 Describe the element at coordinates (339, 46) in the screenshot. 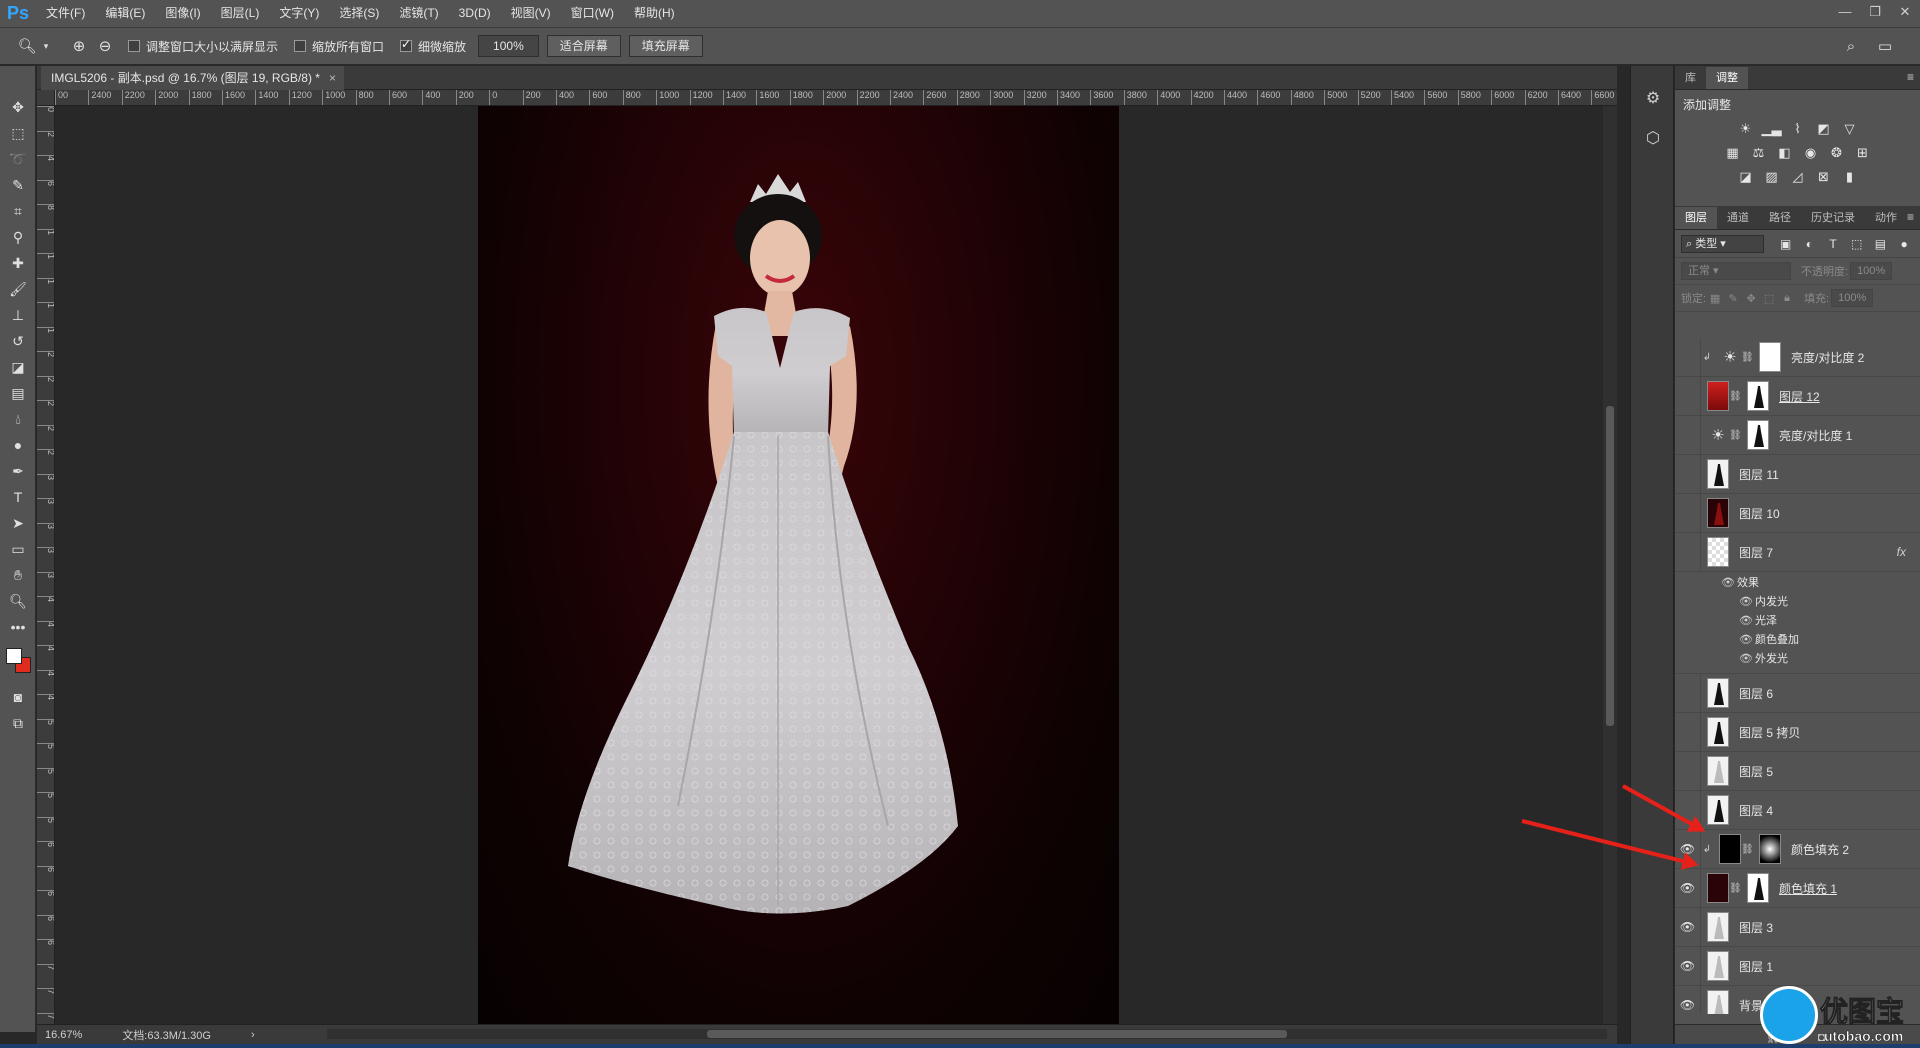

I see `zoom-all-checkbox: 缩放所有窗口` at that location.